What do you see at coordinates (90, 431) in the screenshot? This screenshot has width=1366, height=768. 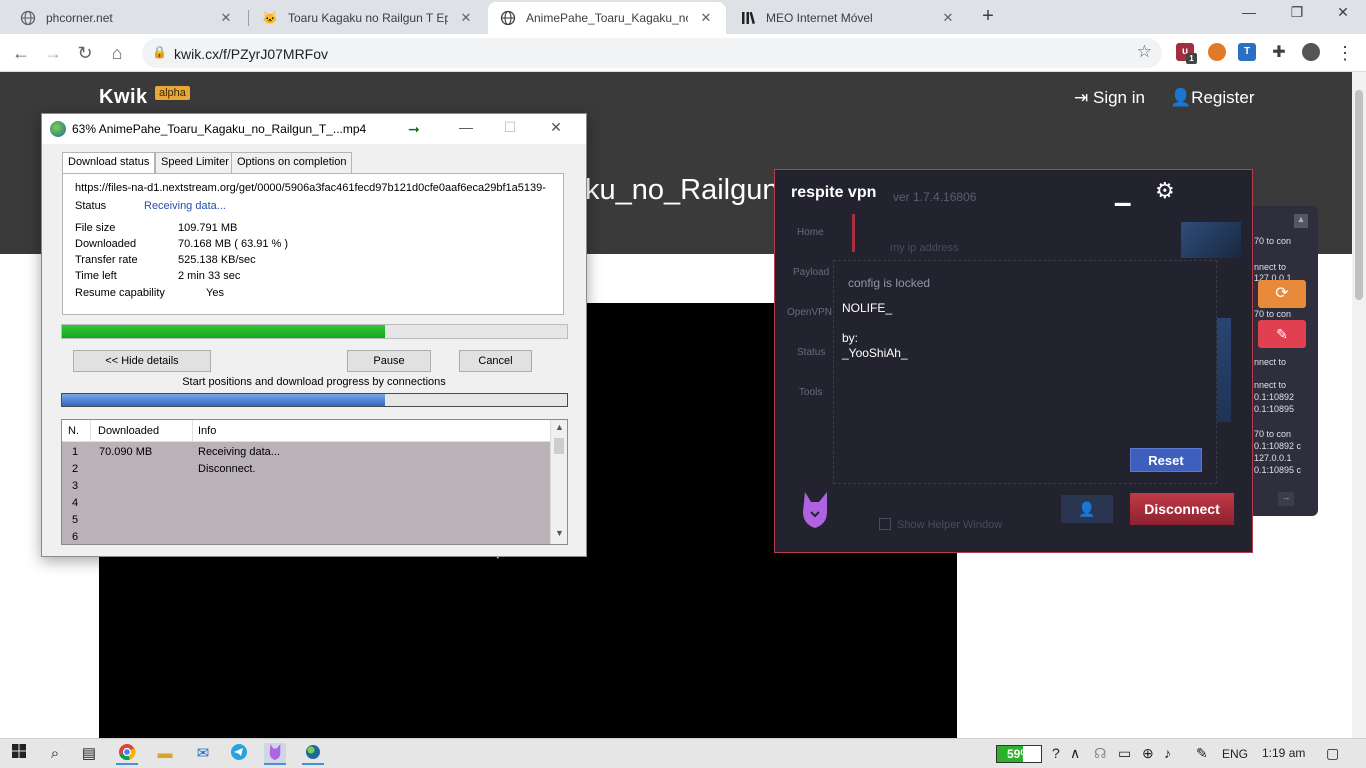 I see `column-divider` at bounding box center [90, 431].